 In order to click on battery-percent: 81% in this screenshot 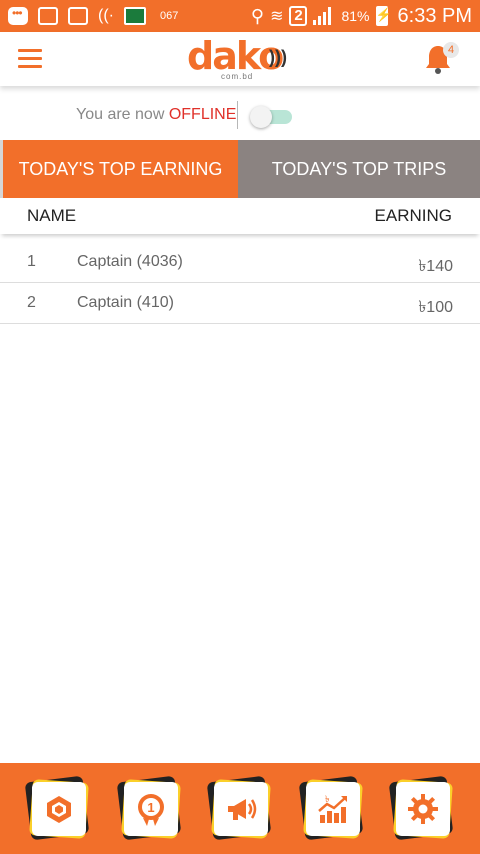, I will do `click(355, 16)`.